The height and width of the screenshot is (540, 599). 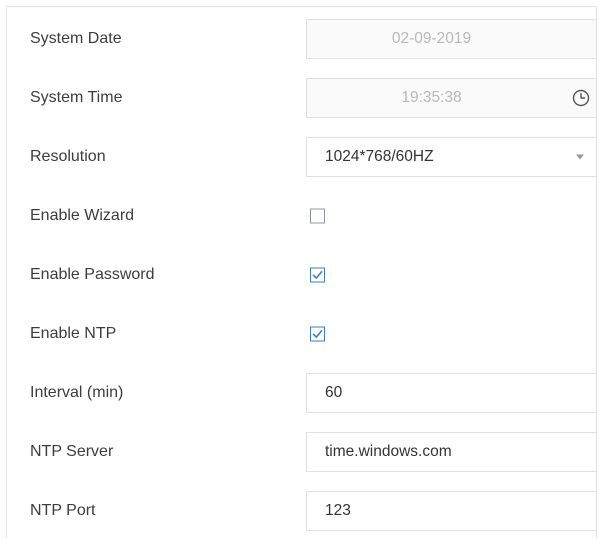 I want to click on enable-password-label: Enable Password, so click(x=92, y=274).